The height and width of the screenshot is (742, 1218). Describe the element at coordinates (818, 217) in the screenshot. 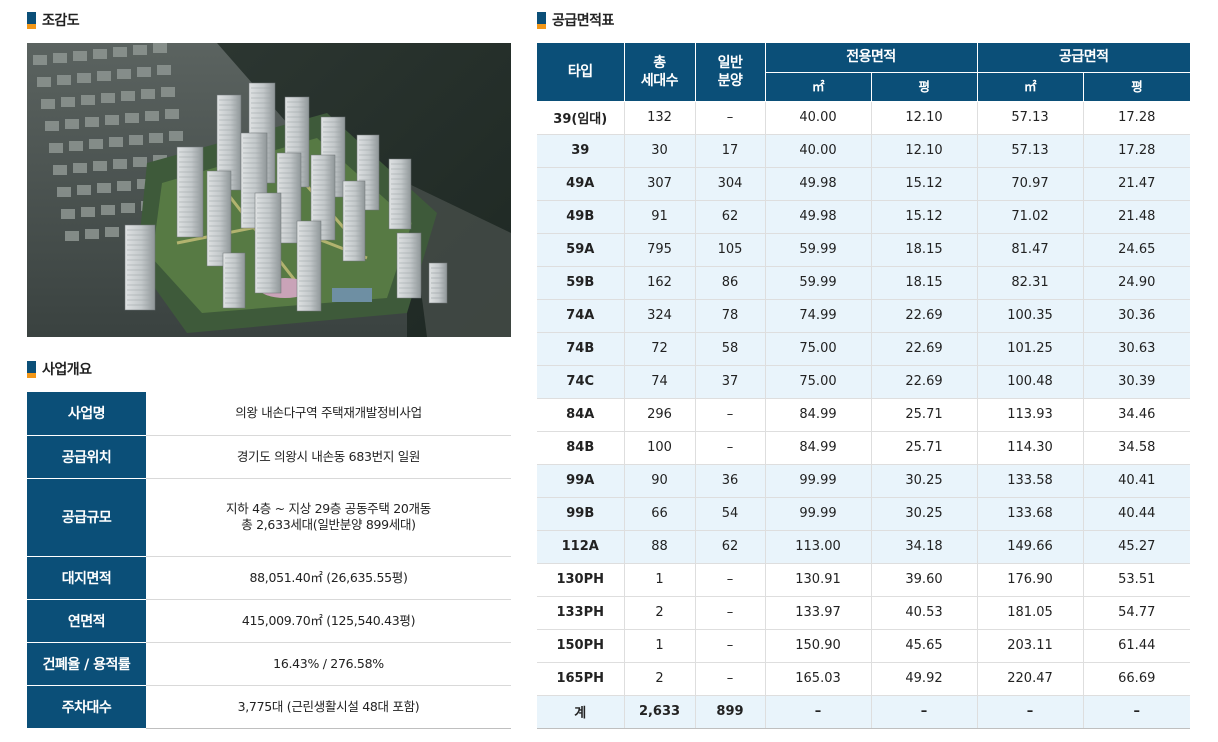

I see `cell-exclusive-sqm: 49.98` at that location.